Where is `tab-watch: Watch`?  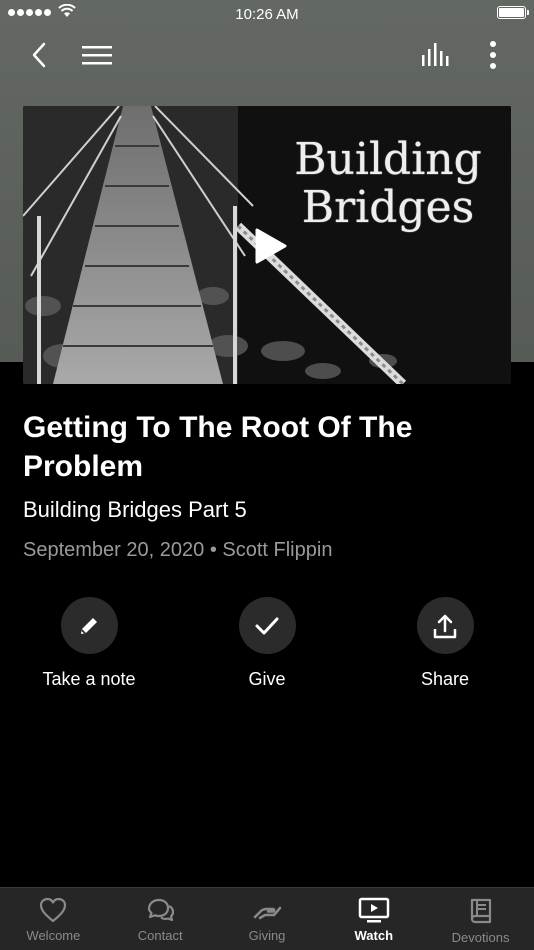 tab-watch: Watch is located at coordinates (373, 919).